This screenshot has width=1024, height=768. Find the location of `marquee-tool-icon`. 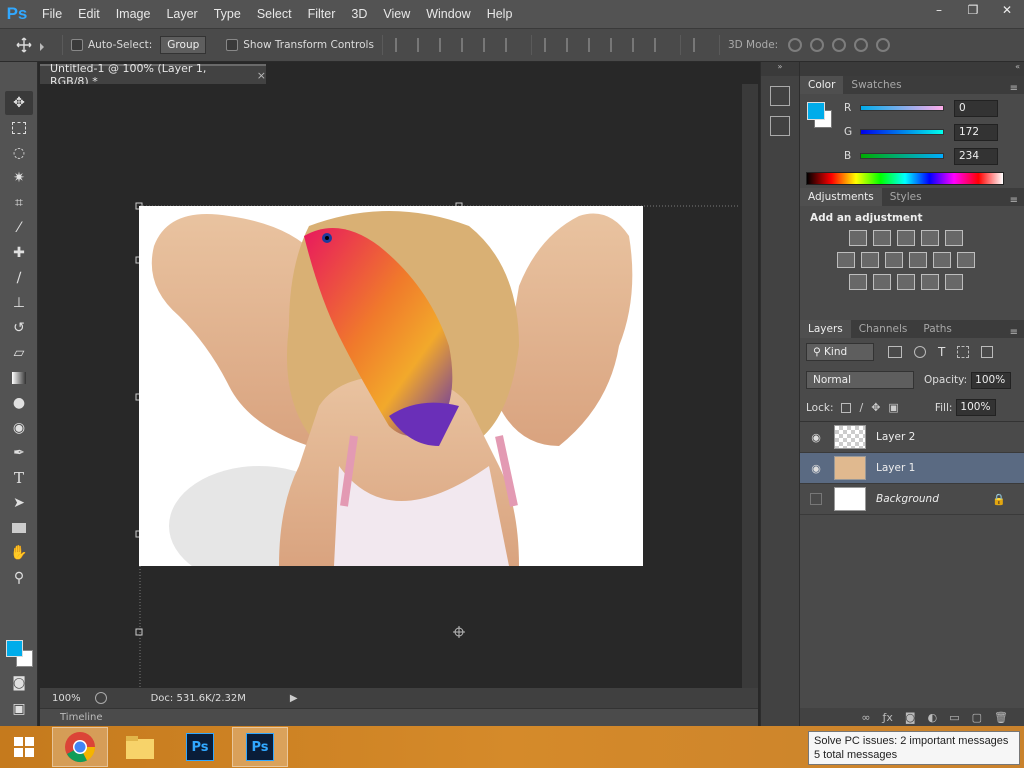

marquee-tool-icon is located at coordinates (19, 128).